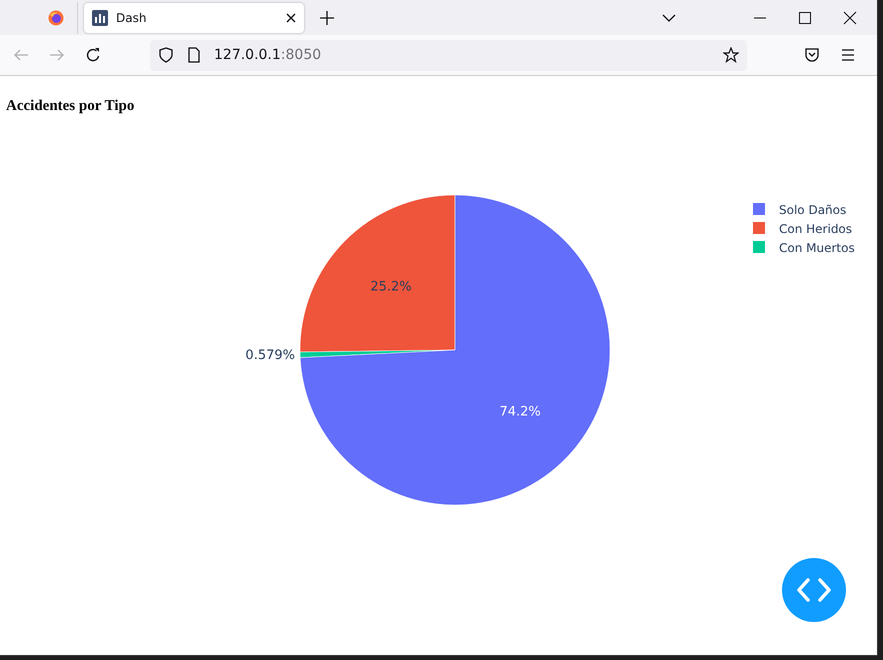 The image size is (883, 660). What do you see at coordinates (194, 17) in the screenshot?
I see `browser-tab: Dash` at bounding box center [194, 17].